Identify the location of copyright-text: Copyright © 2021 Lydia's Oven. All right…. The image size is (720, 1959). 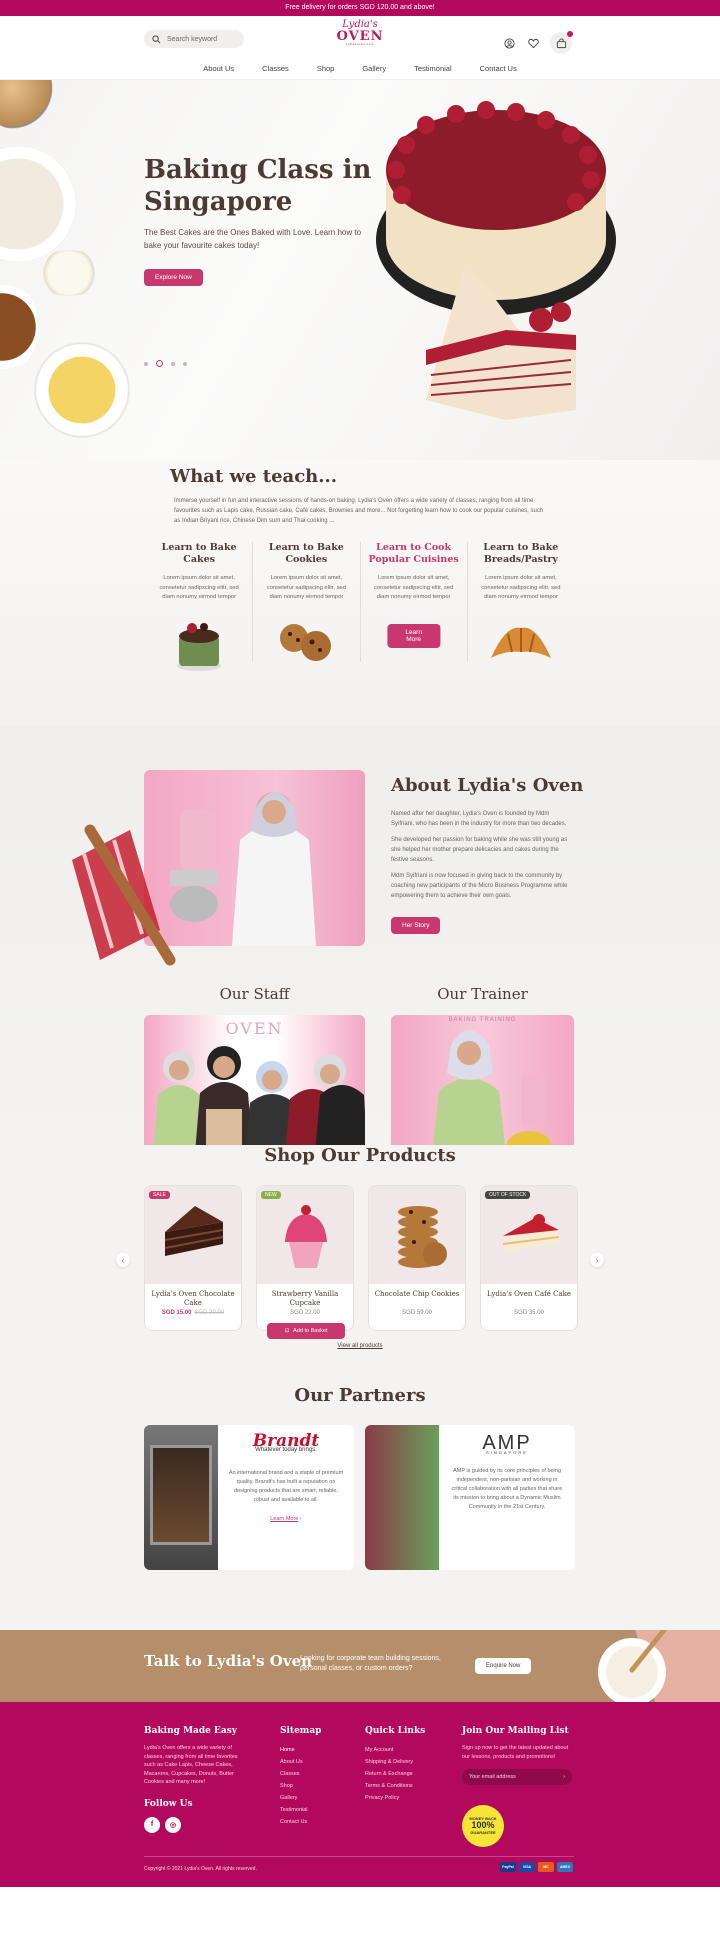
(200, 1869).